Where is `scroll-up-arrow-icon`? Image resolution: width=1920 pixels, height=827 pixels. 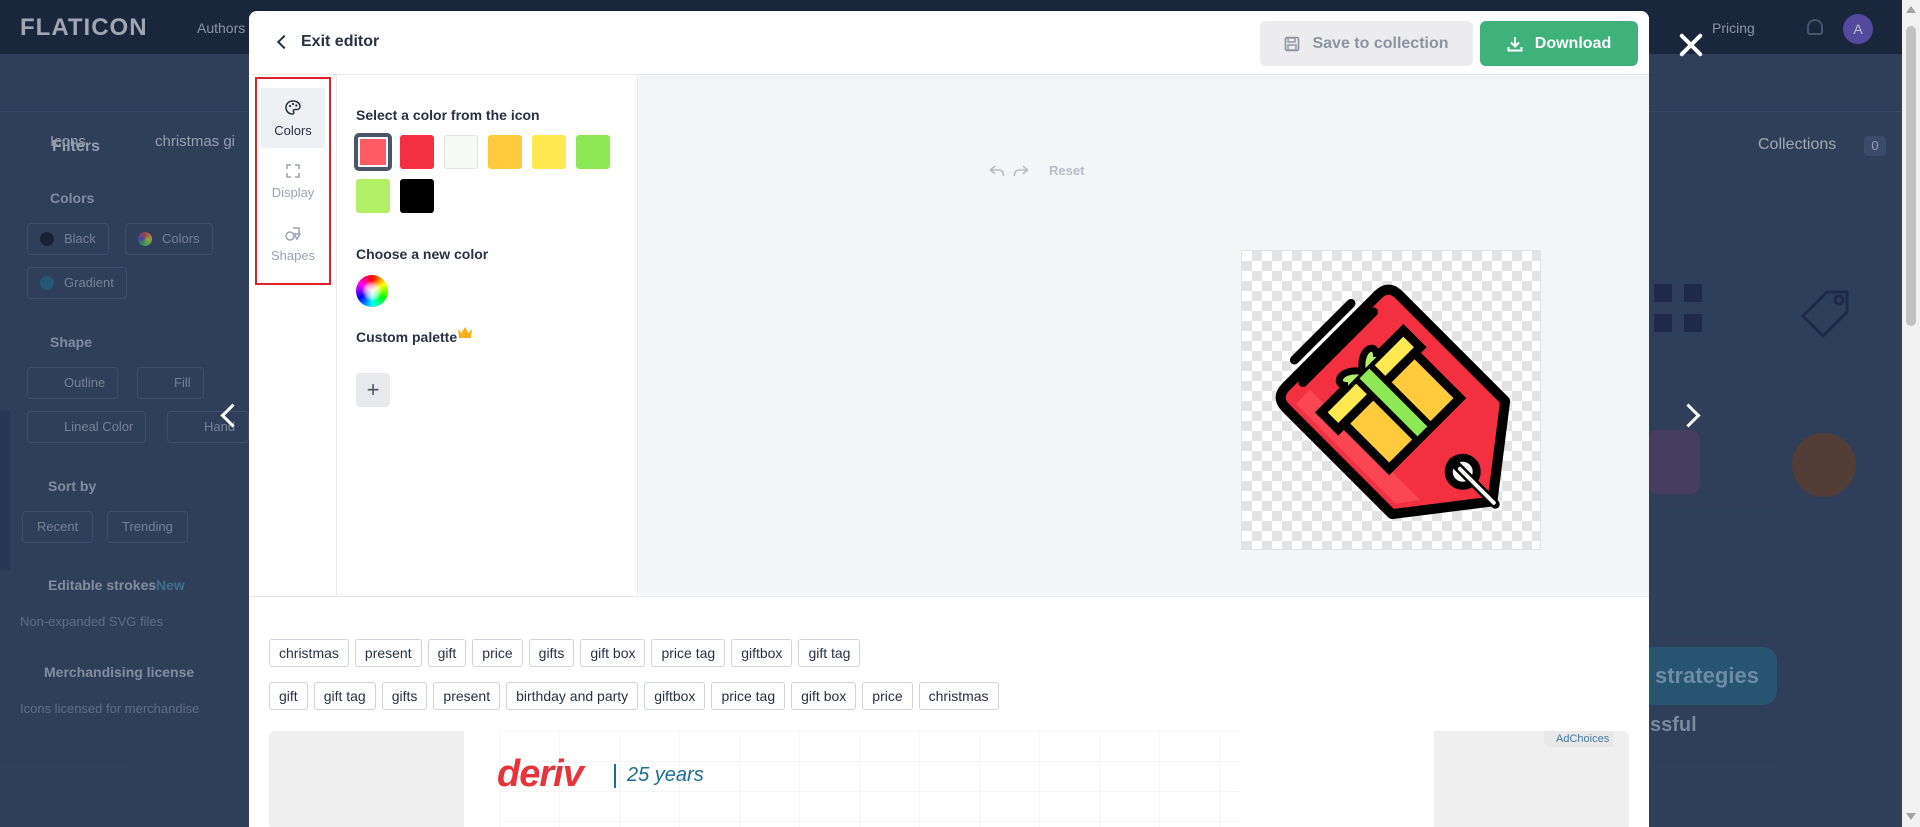
scroll-up-arrow-icon is located at coordinates (1911, 9).